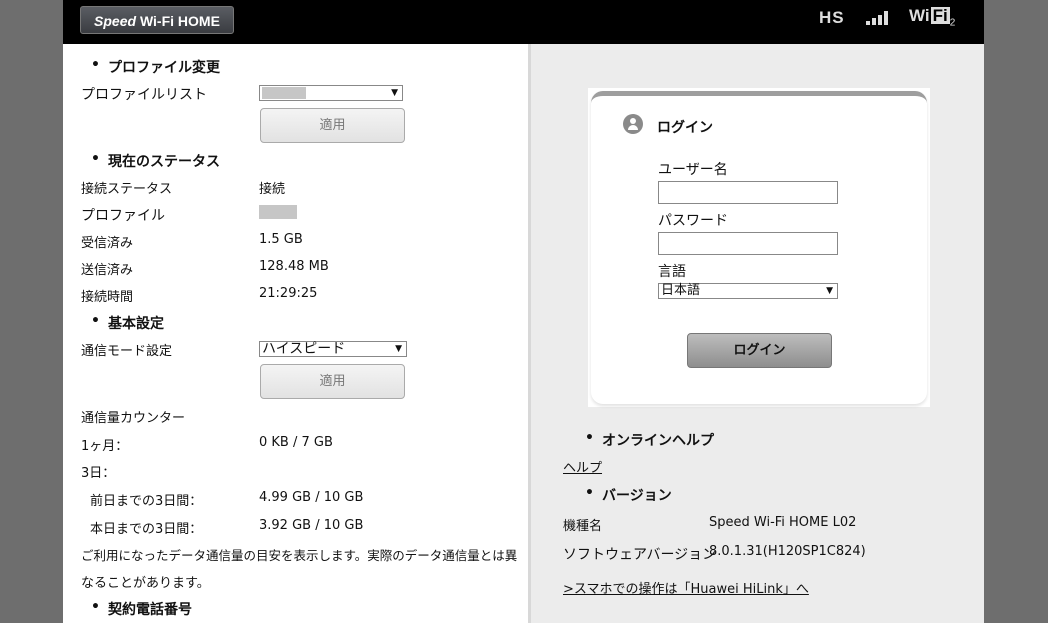 This screenshot has height=623, width=1048. Describe the element at coordinates (272, 189) in the screenshot. I see `status-value: 接続` at that location.